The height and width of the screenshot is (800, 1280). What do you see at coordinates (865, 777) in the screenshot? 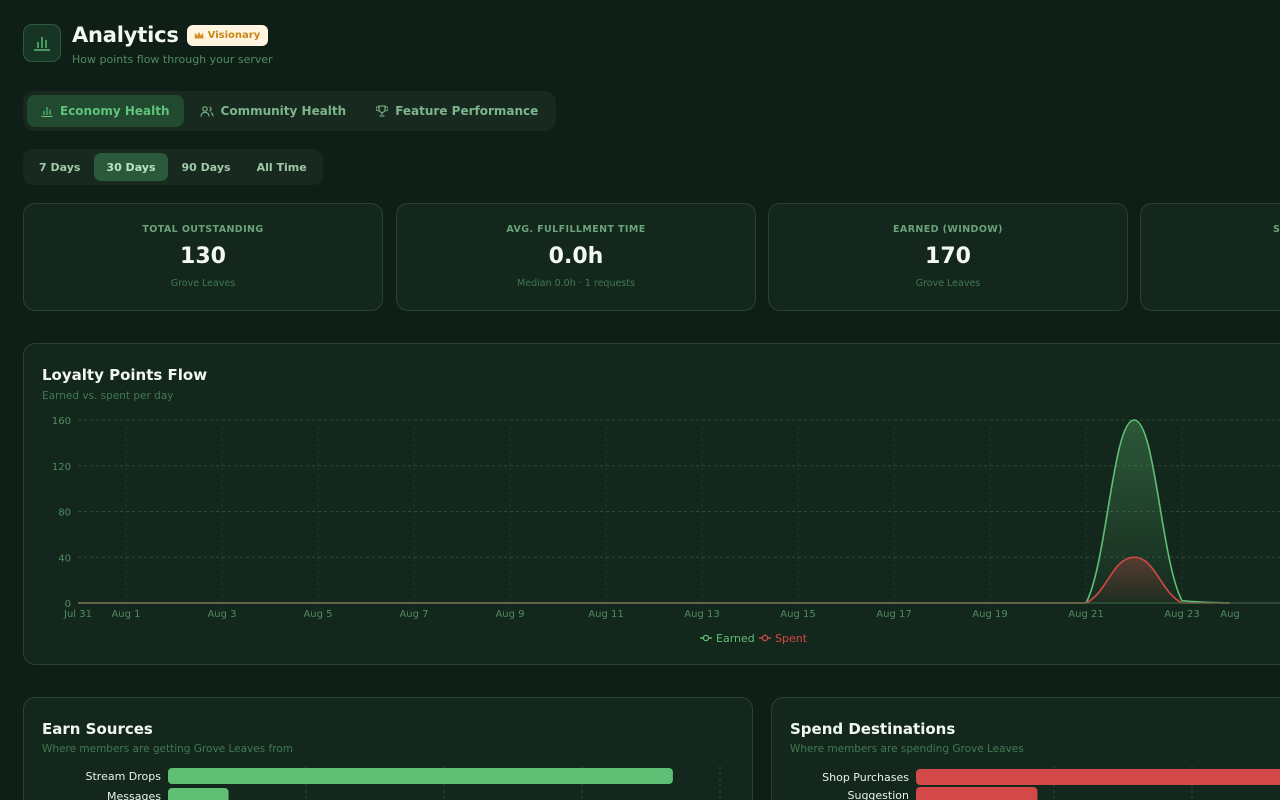
I see `spend-destination-label: Shop Purchases` at bounding box center [865, 777].